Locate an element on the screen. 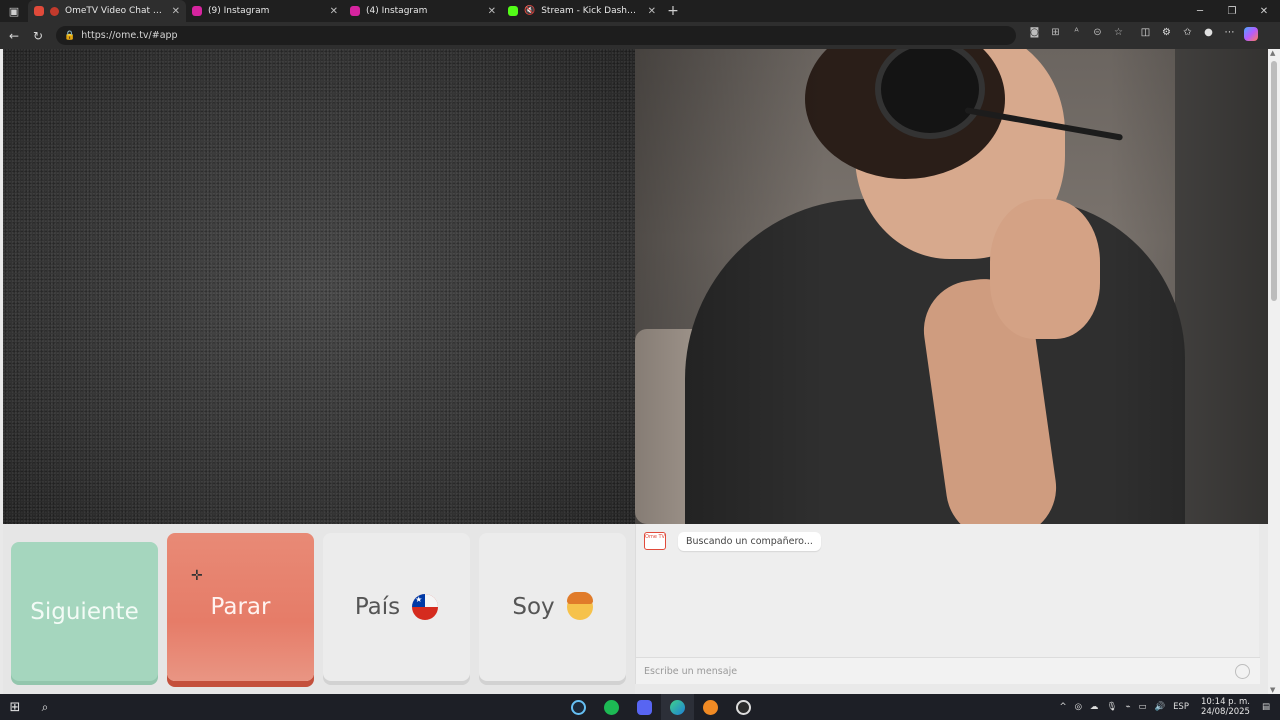 This screenshot has width=1280, height=720. tab-instagram-4: (4) Instagram ✕ is located at coordinates (423, 11).